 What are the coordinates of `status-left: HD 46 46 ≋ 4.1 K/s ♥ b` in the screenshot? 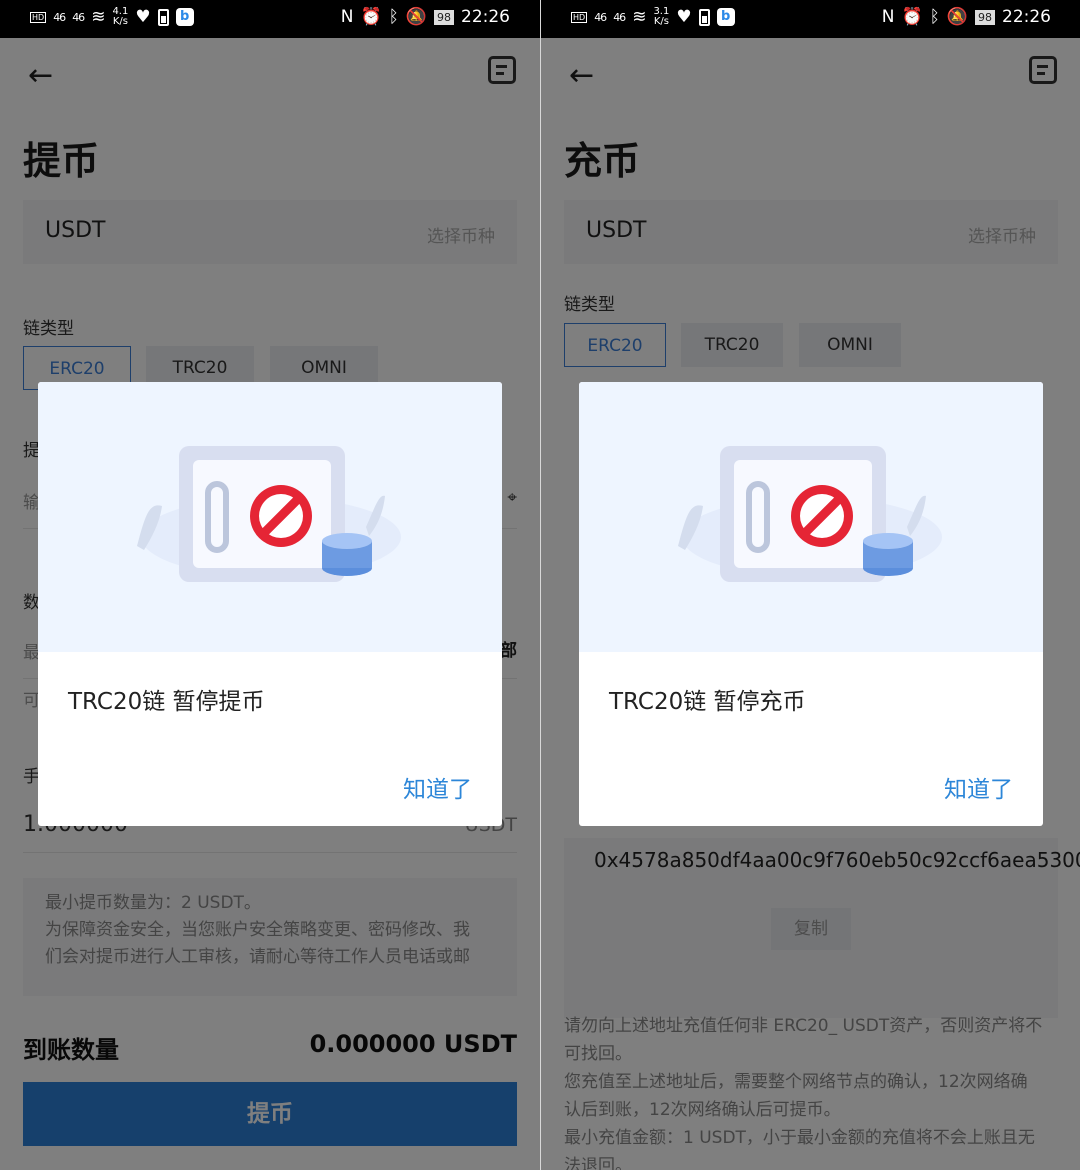 It's located at (112, 17).